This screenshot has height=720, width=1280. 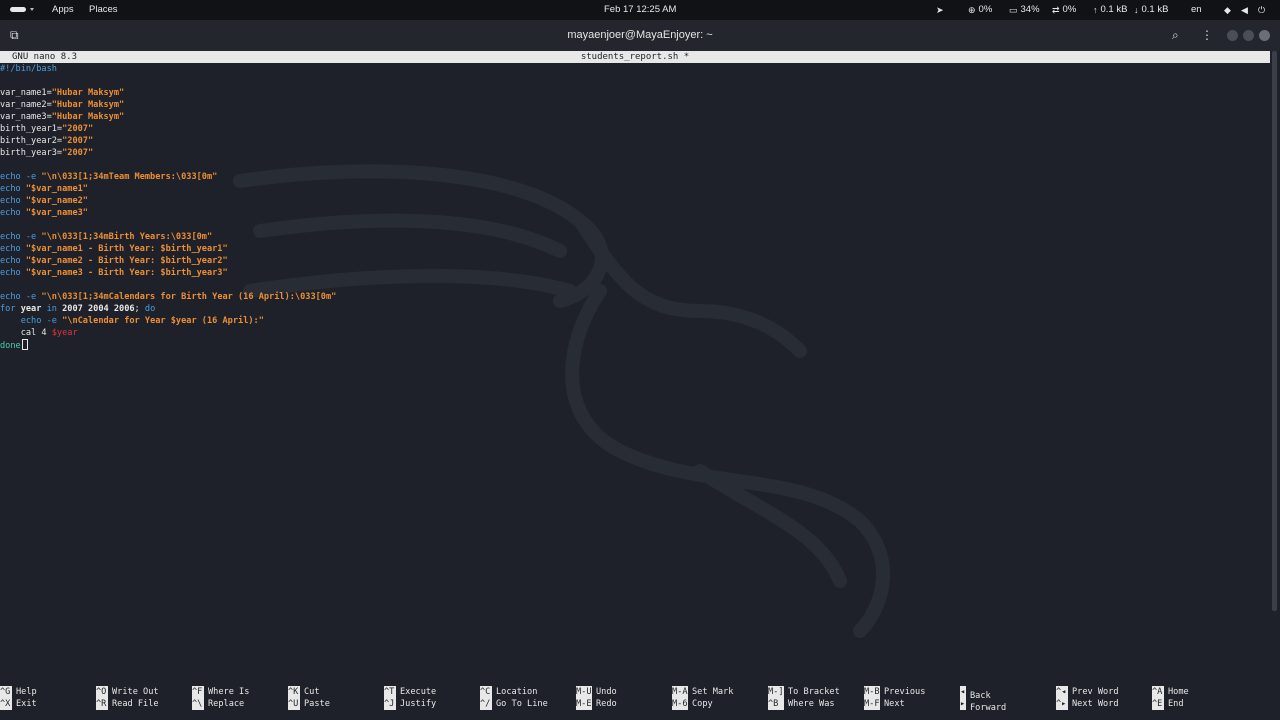 I want to click on code-line: echo "$var_name3", so click(x=44, y=213).